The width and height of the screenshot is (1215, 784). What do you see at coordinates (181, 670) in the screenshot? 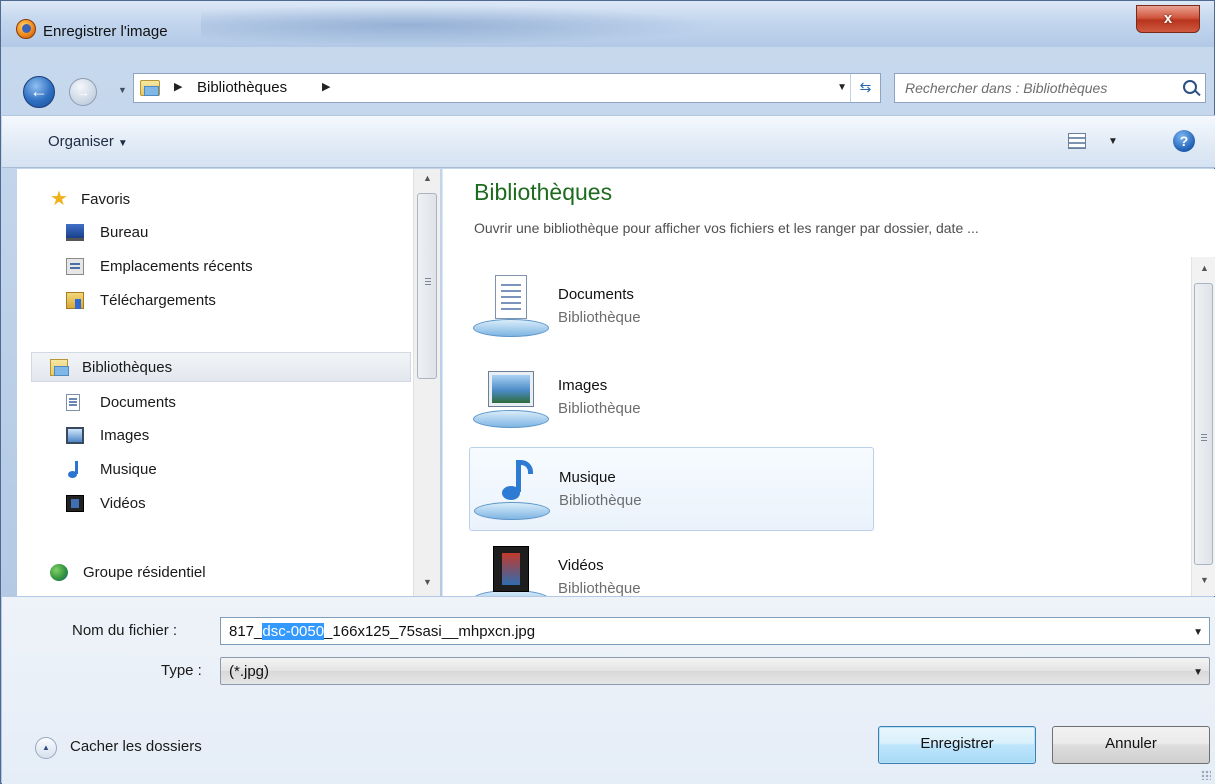
I see `type-label: Type :` at bounding box center [181, 670].